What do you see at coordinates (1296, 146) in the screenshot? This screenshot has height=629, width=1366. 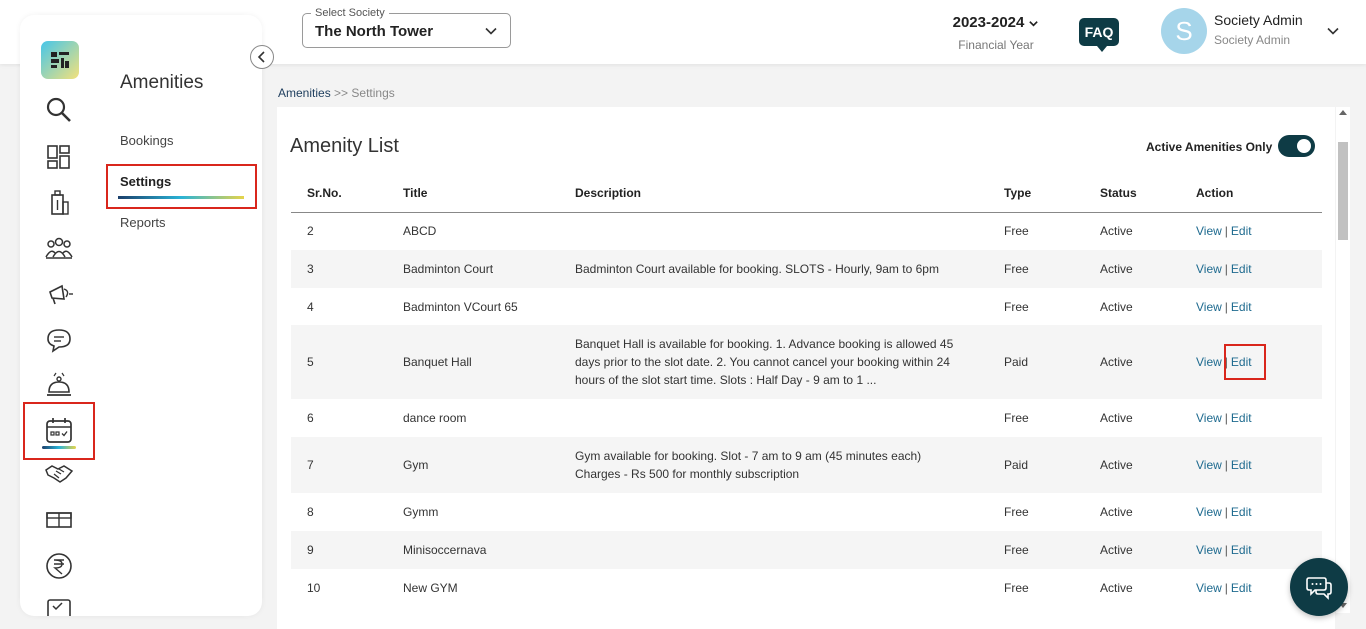 I see `active-only-toggle` at bounding box center [1296, 146].